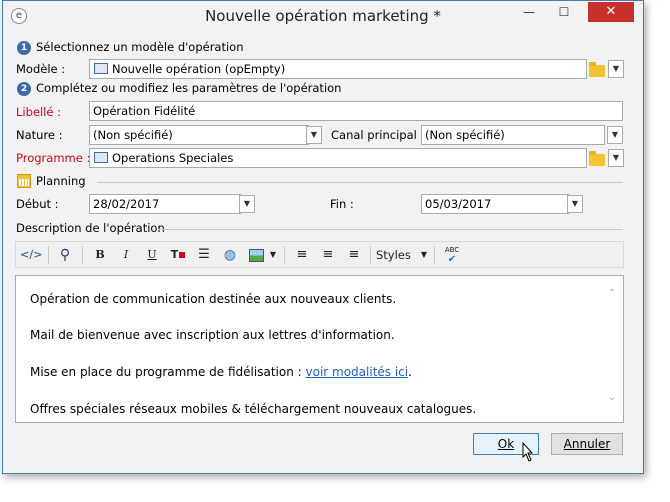 The width and height of the screenshot is (670, 502). Describe the element at coordinates (31, 255) in the screenshot. I see `source-code-icon: </>` at that location.